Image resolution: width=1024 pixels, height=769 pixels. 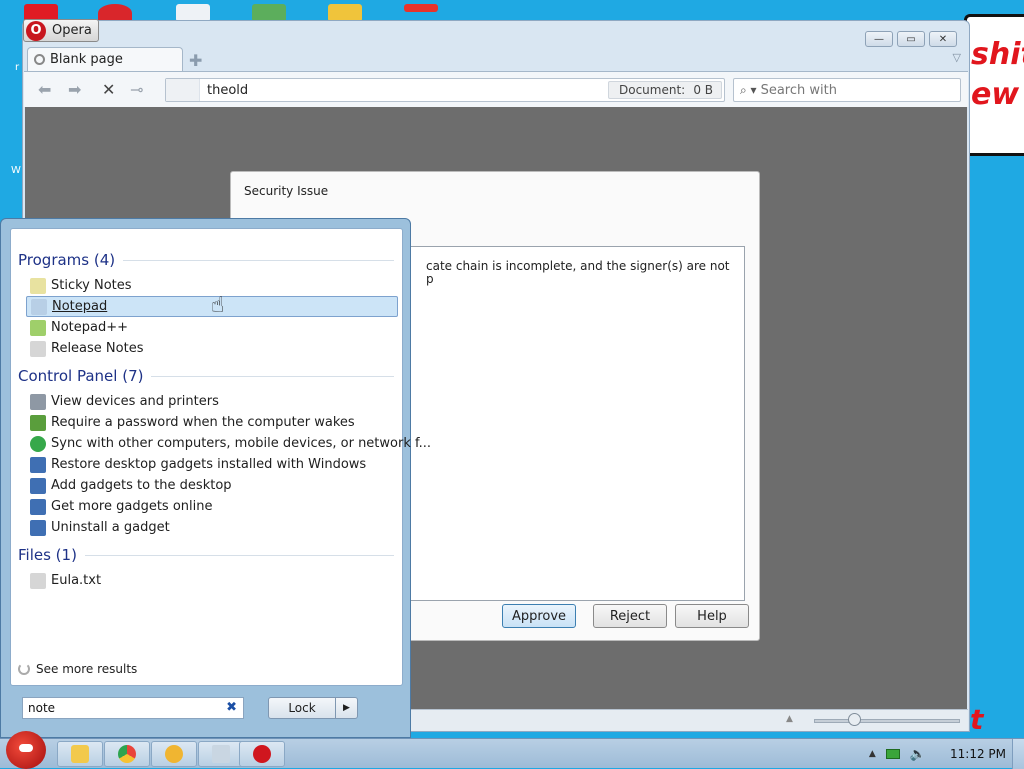 What do you see at coordinates (703, 90) in the screenshot?
I see `document-size: 0 B` at bounding box center [703, 90].